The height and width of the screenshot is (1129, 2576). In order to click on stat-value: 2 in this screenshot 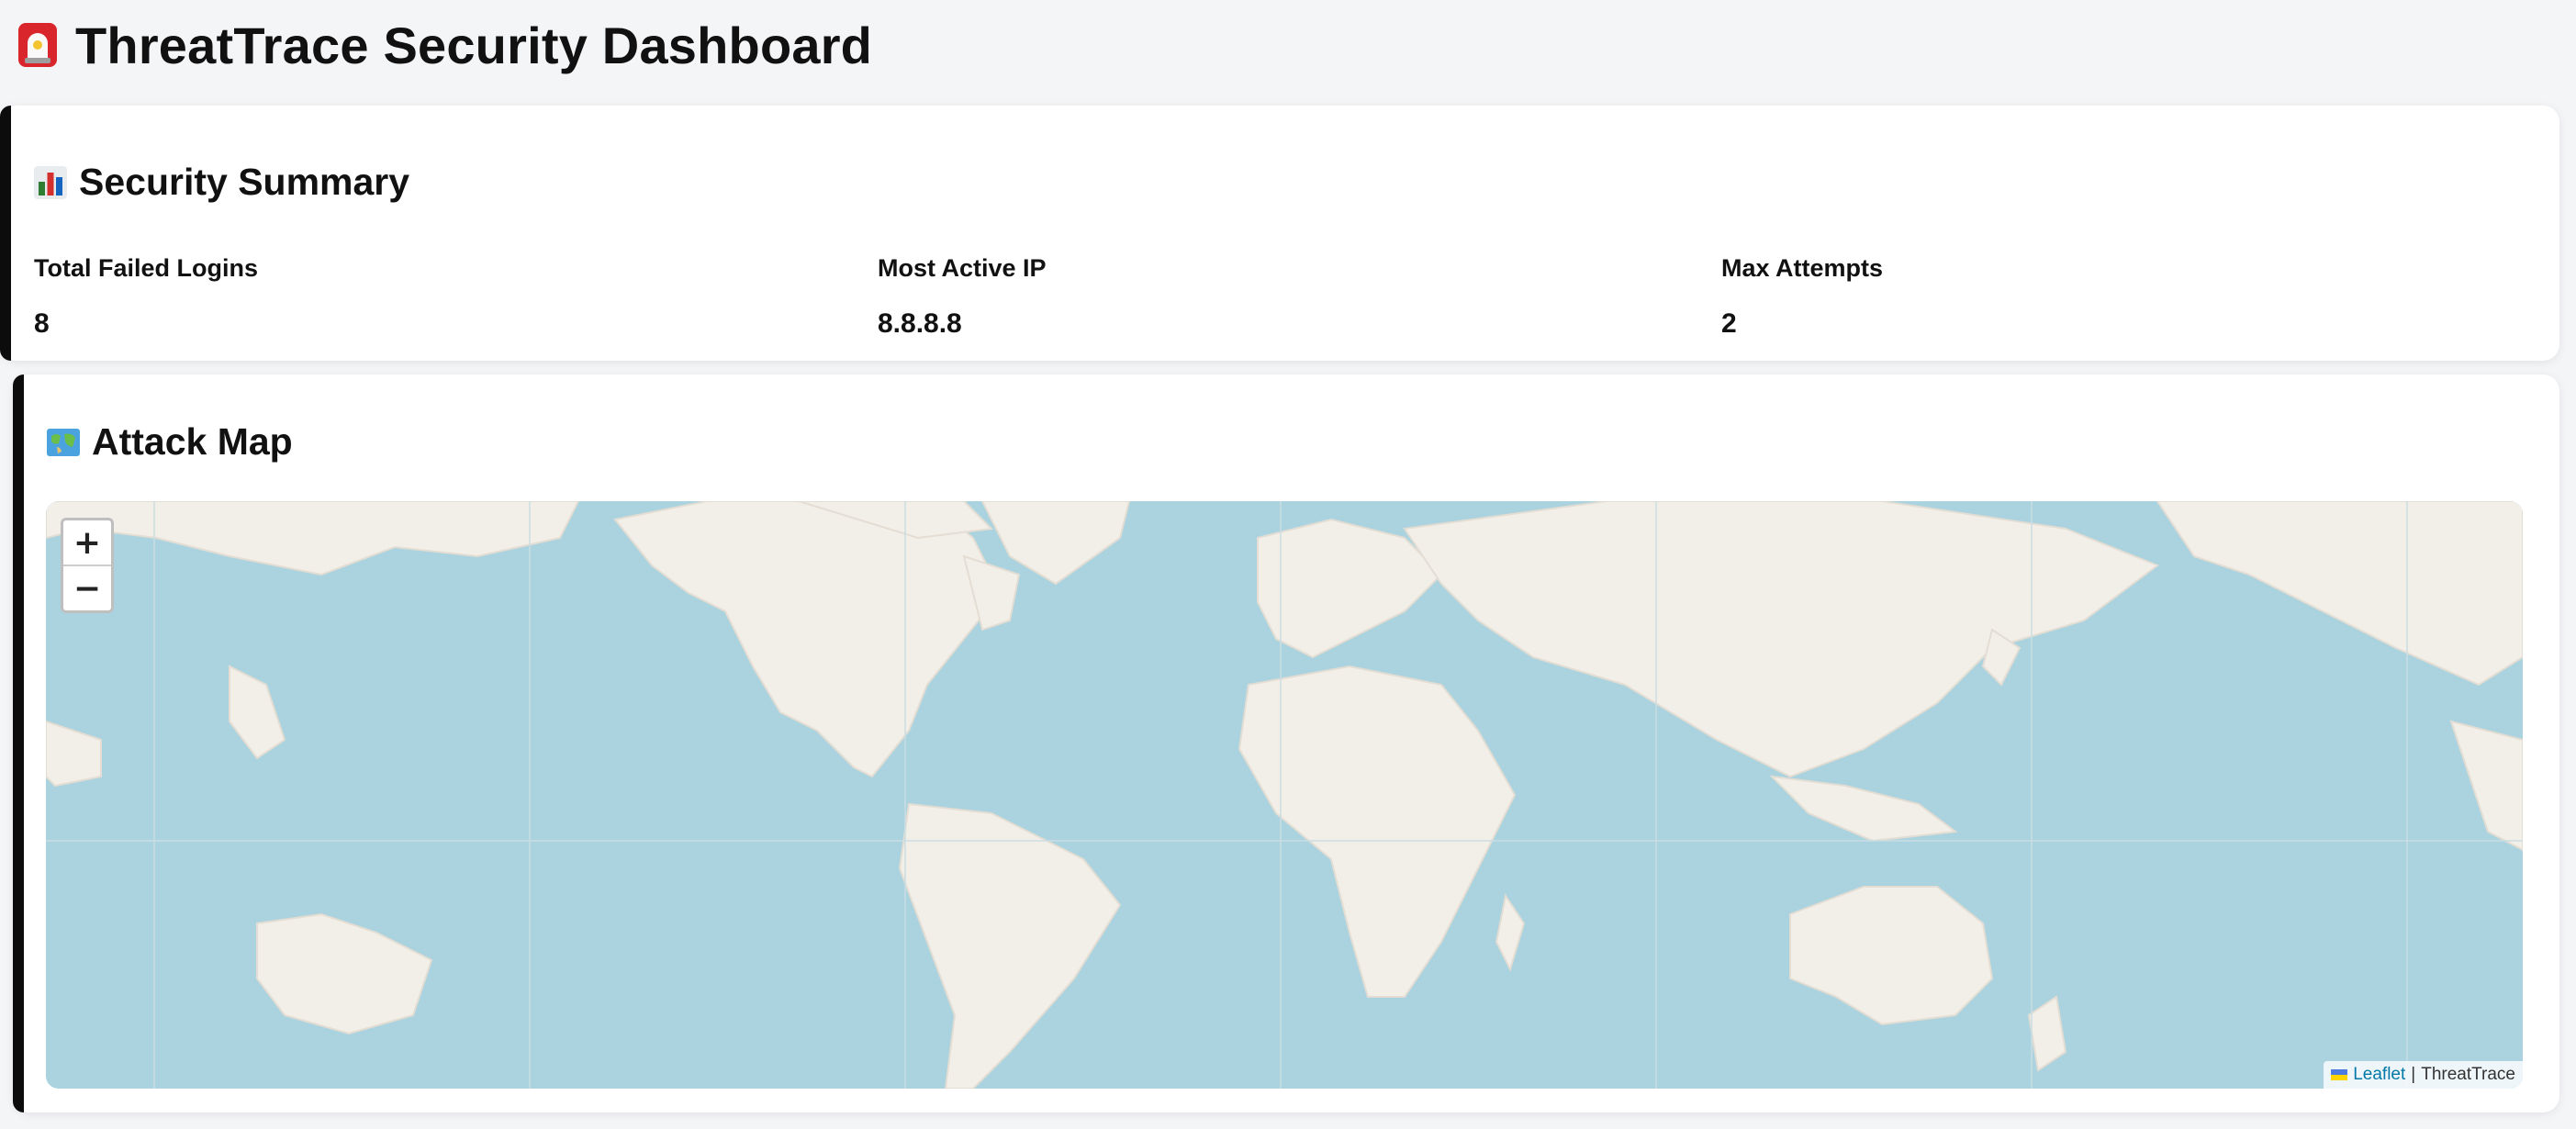, I will do `click(1729, 323)`.